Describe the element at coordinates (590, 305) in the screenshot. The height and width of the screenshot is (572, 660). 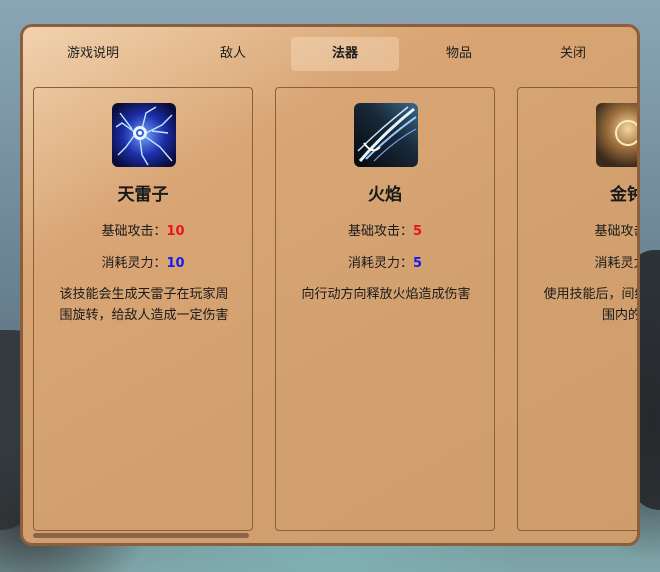
I see `weapon-description: 使用技能后，间结束后发生范围内的敌` at that location.